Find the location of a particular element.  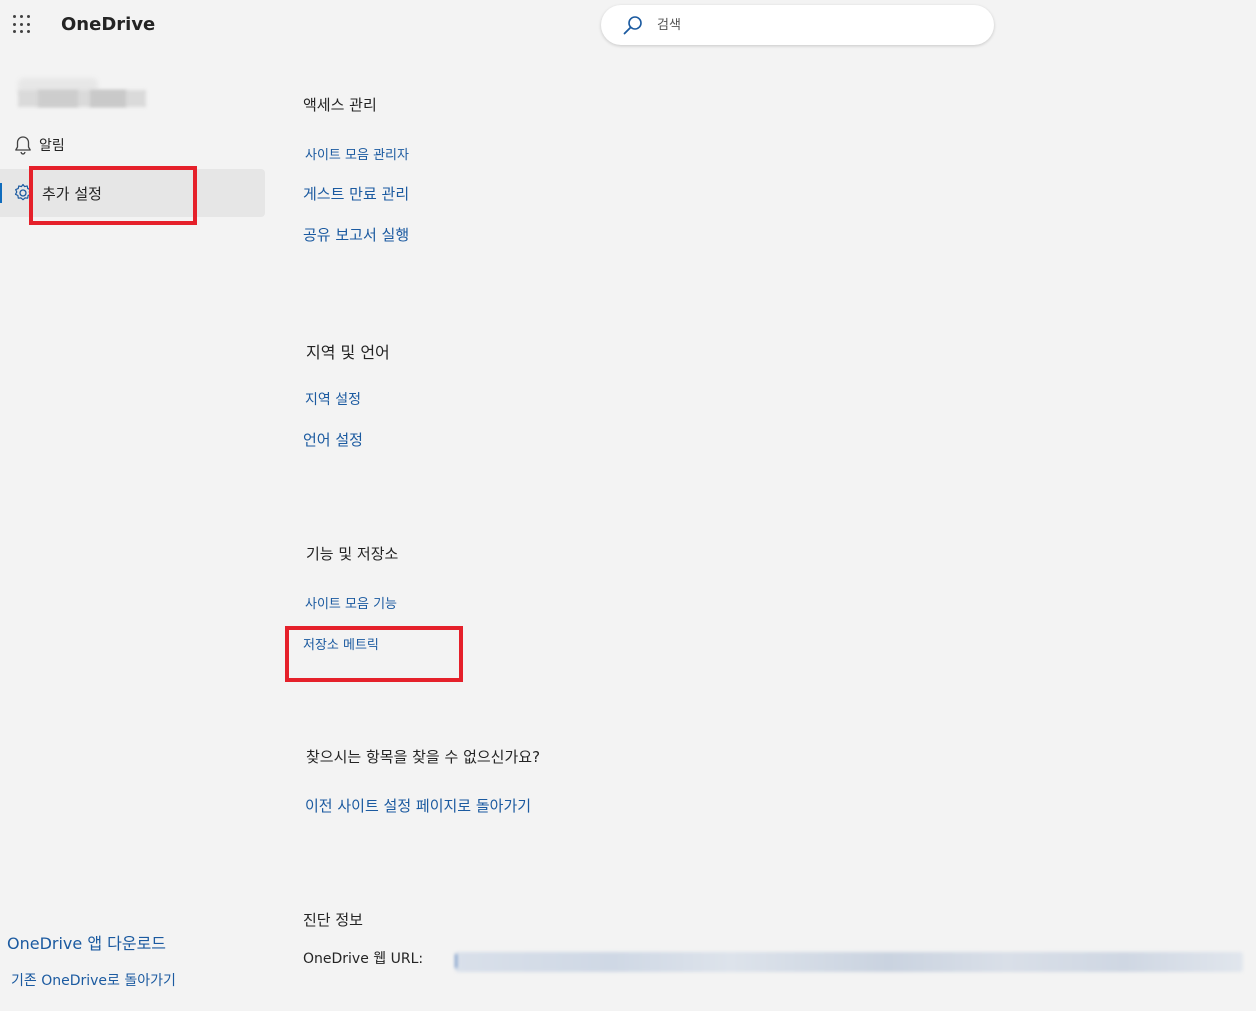

link-region-settings: 지역 설정 is located at coordinates (333, 399).